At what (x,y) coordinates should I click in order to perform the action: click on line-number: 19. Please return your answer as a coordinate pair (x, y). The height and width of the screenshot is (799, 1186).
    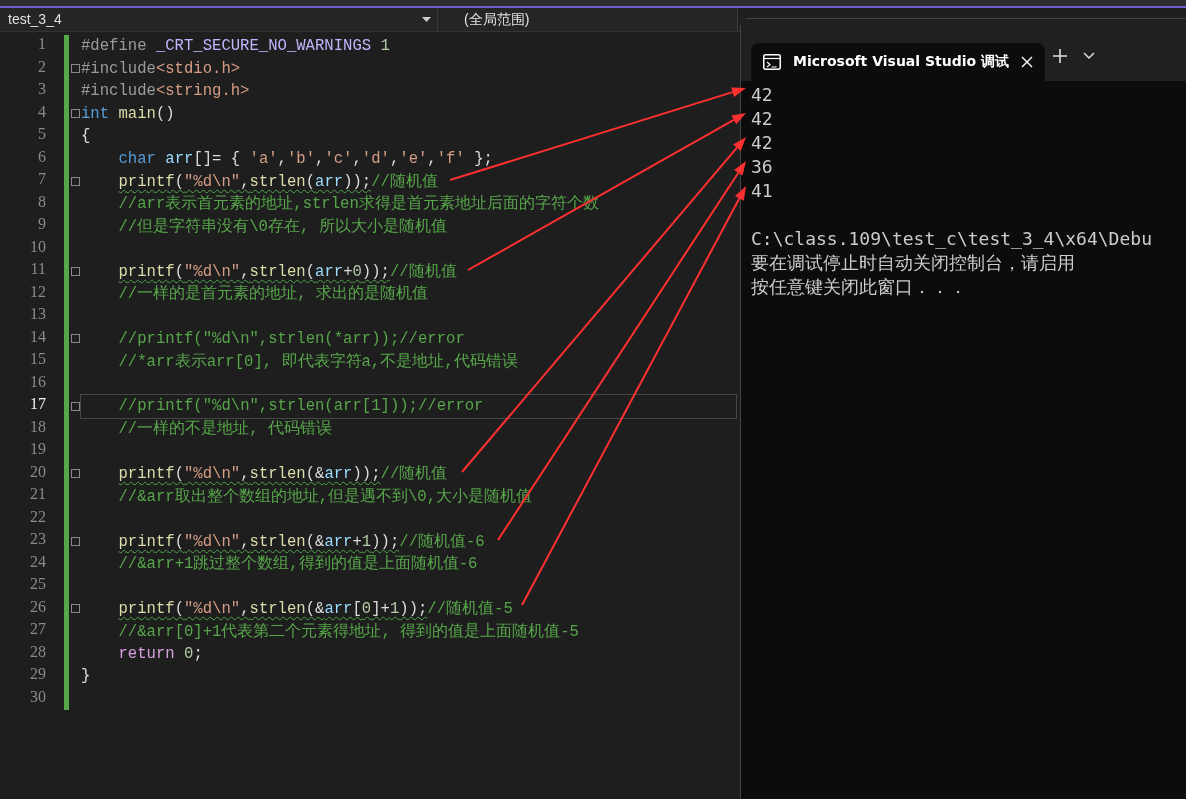
    Looking at the image, I should click on (37, 449).